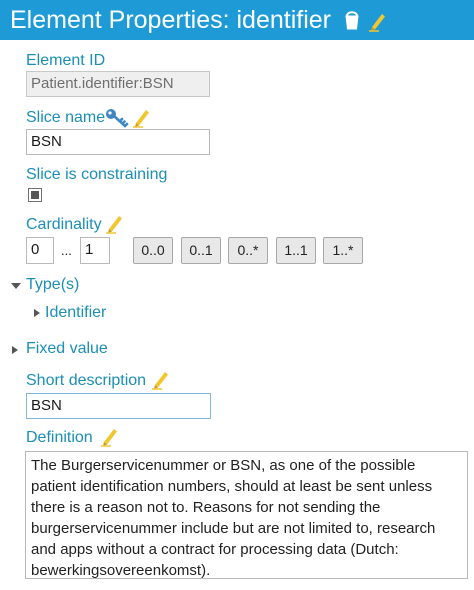  Describe the element at coordinates (118, 84) in the screenshot. I see `element-id-field: Patient.identifier:BSN` at that location.